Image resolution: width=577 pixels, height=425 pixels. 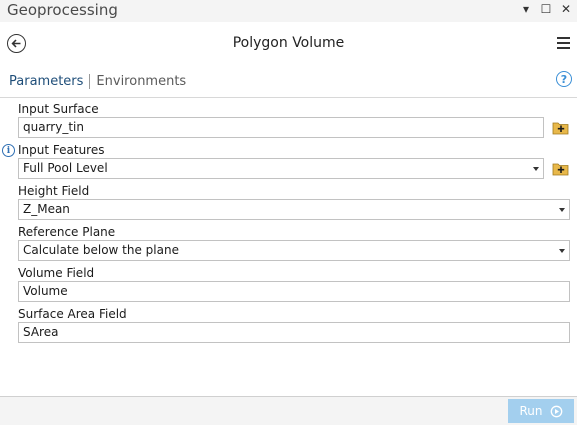 I want to click on run-button: Run, so click(x=541, y=411).